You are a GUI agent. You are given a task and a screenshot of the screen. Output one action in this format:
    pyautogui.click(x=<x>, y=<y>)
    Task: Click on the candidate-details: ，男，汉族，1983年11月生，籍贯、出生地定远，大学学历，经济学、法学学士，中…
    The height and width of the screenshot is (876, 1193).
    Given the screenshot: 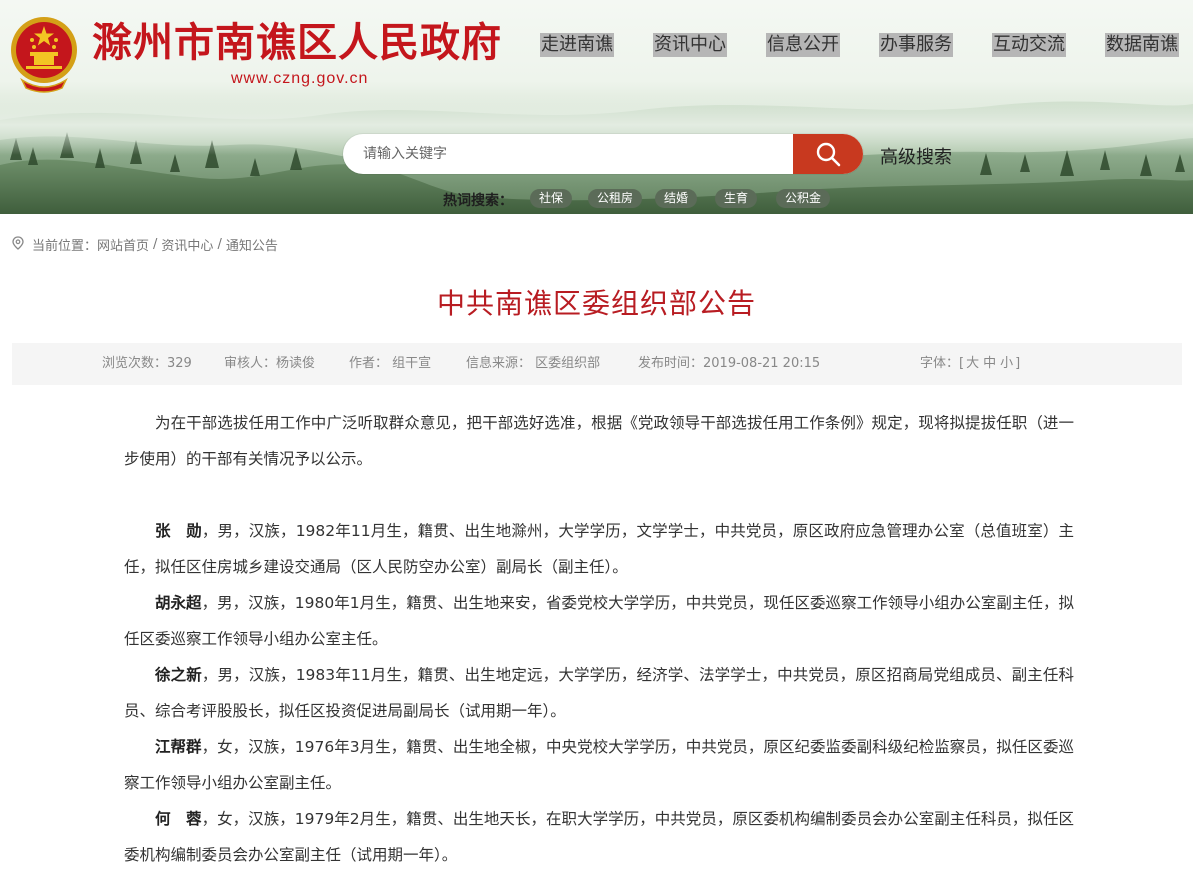 What is the action you would take?
    pyautogui.click(x=599, y=693)
    